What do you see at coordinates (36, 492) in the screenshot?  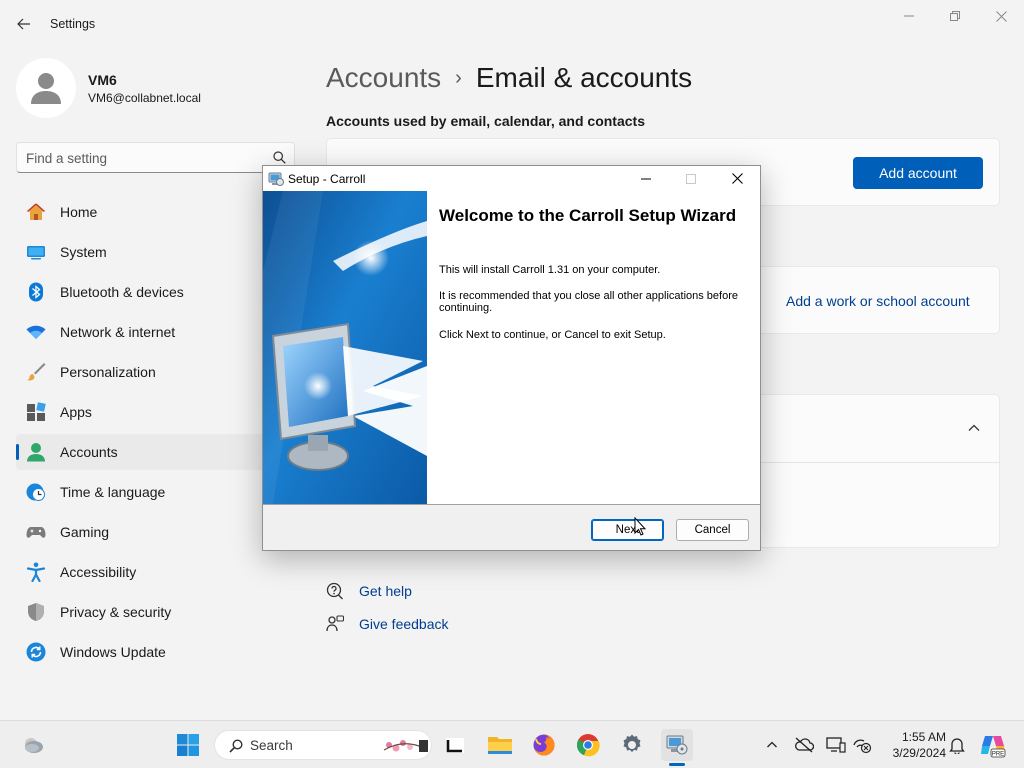 I see `clock-globe-icon` at bounding box center [36, 492].